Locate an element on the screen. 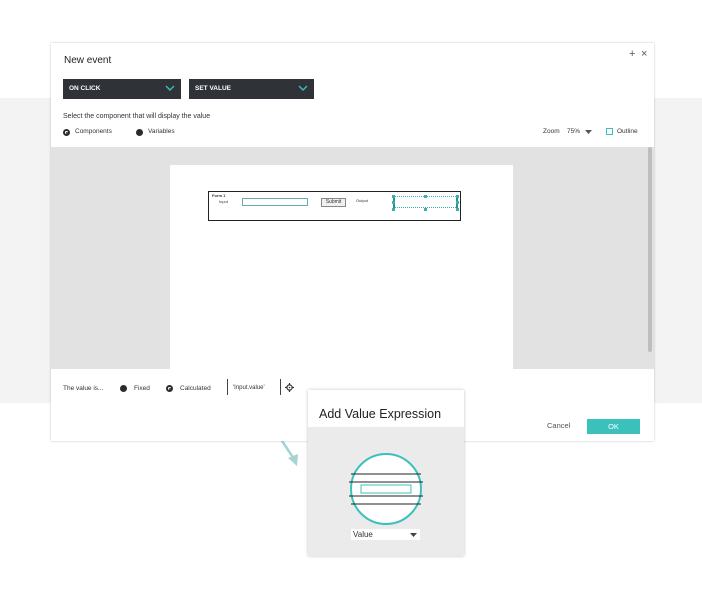 The height and width of the screenshot is (592, 702). components-radio is located at coordinates (66, 132).